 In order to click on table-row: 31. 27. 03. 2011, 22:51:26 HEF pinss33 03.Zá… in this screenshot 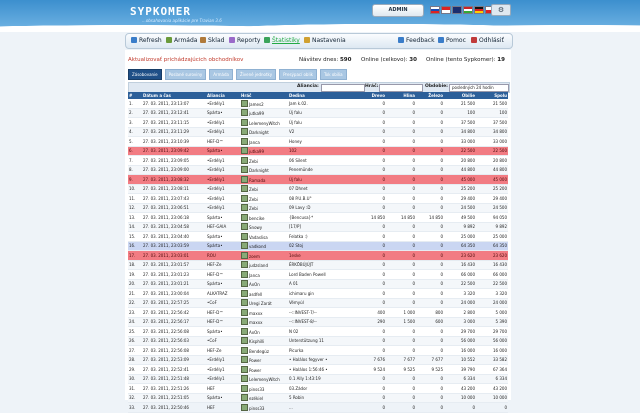, I will do `click(318, 388)`.